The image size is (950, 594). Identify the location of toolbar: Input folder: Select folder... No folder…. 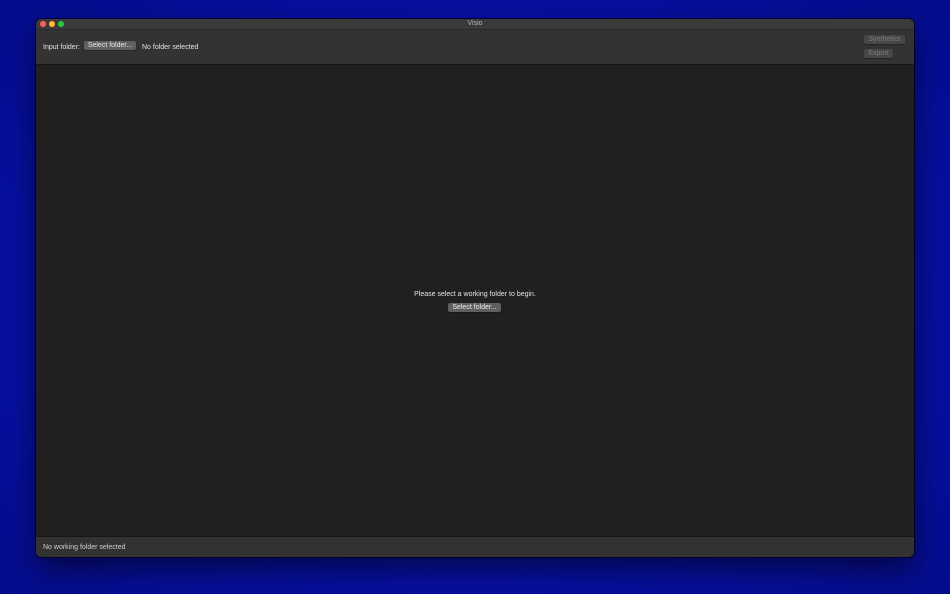
(475, 47).